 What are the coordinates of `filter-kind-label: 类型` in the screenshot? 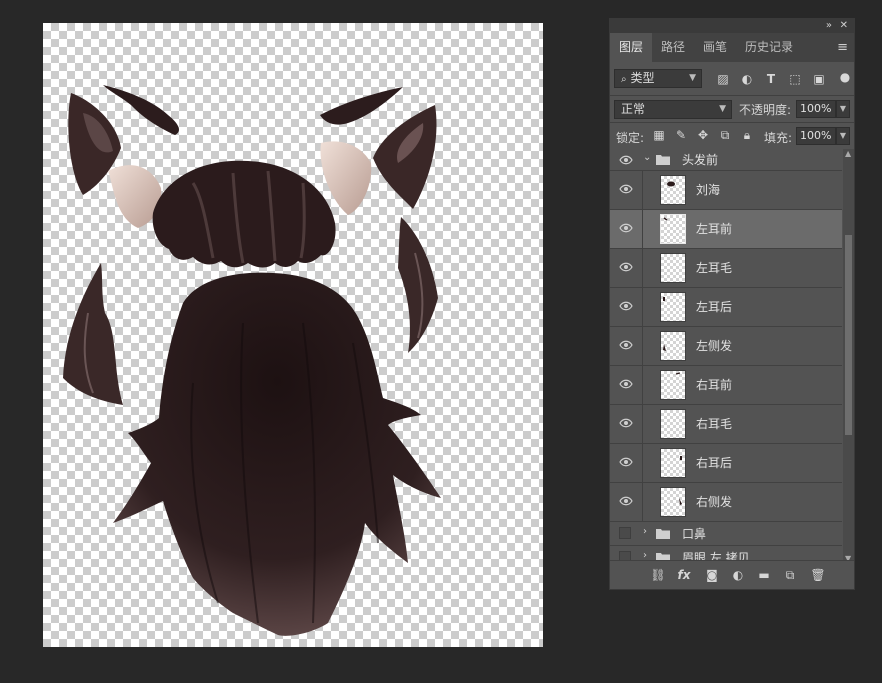 It's located at (642, 78).